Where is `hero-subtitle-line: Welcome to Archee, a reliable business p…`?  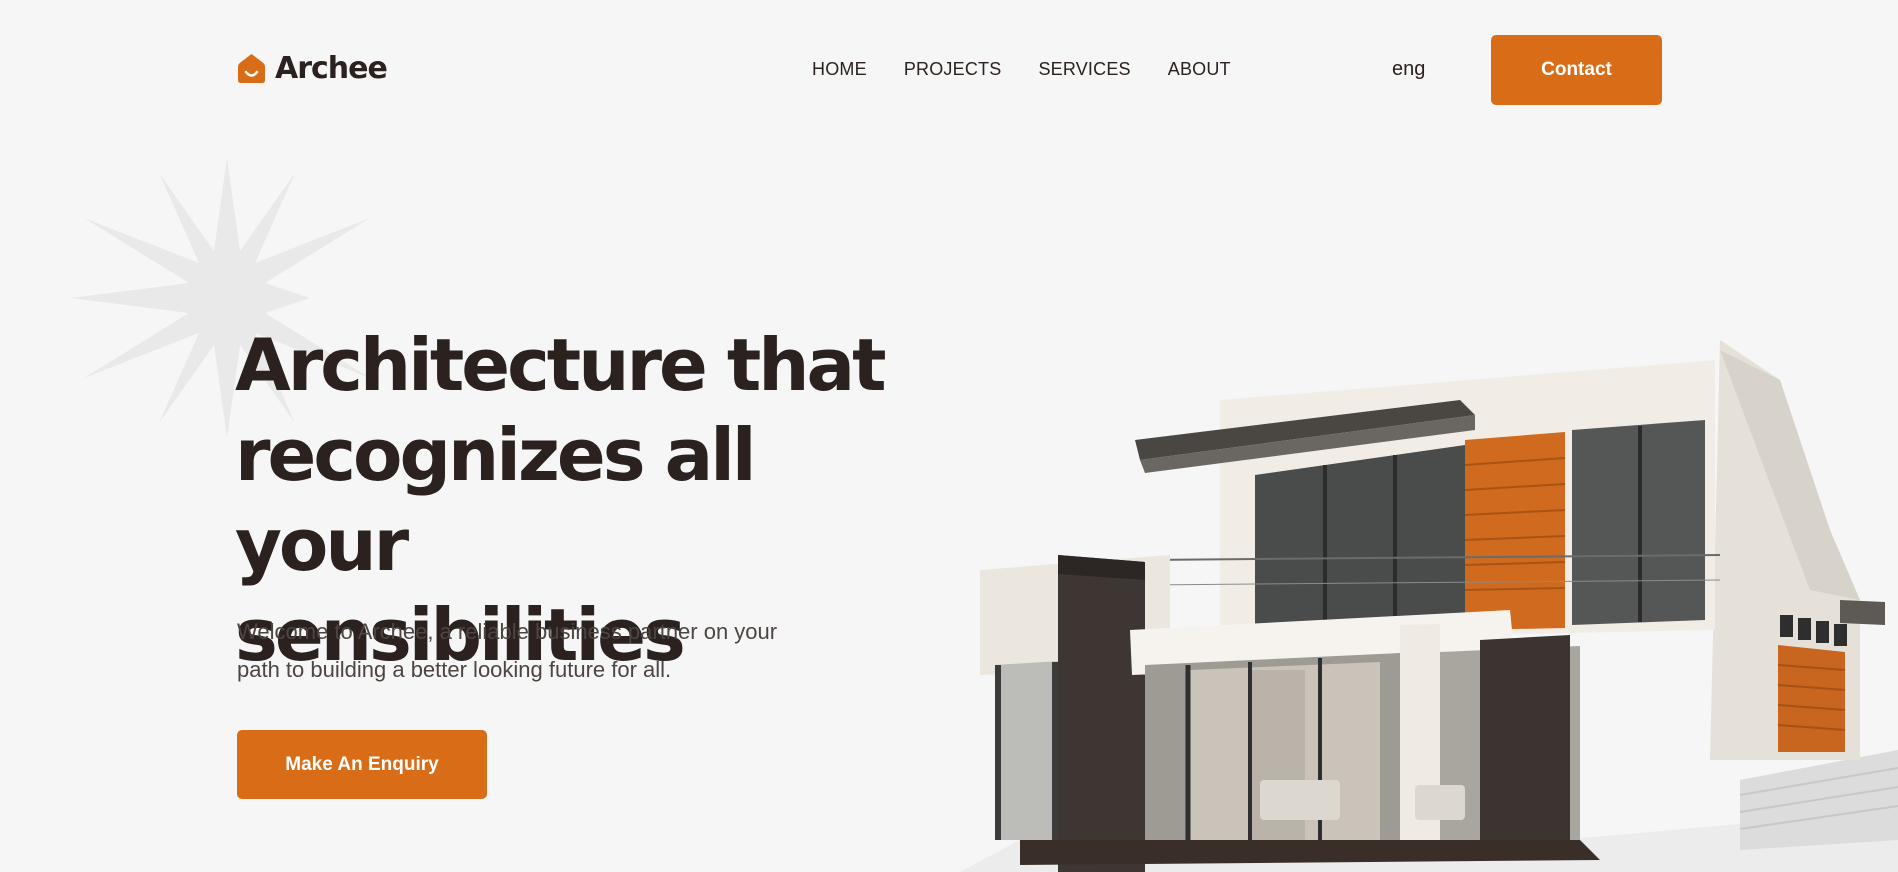 hero-subtitle-line: Welcome to Archee, a reliable business p… is located at coordinates (507, 631).